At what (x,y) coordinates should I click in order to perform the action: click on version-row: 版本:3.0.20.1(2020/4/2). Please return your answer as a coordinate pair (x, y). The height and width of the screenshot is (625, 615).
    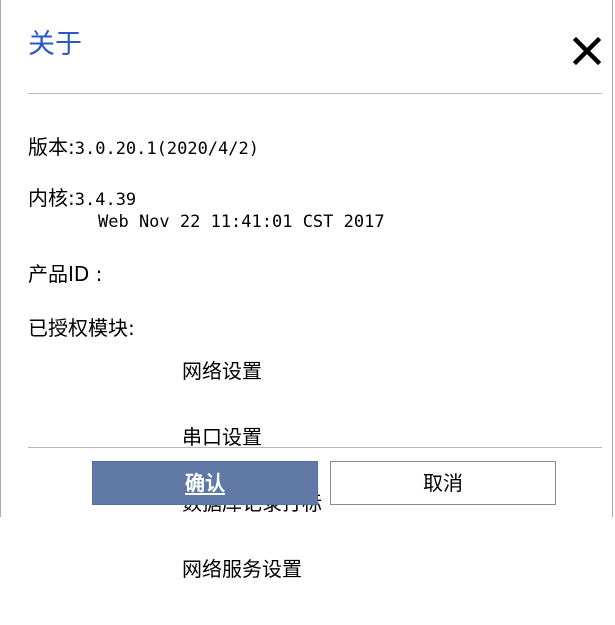
    Looking at the image, I should click on (143, 148).